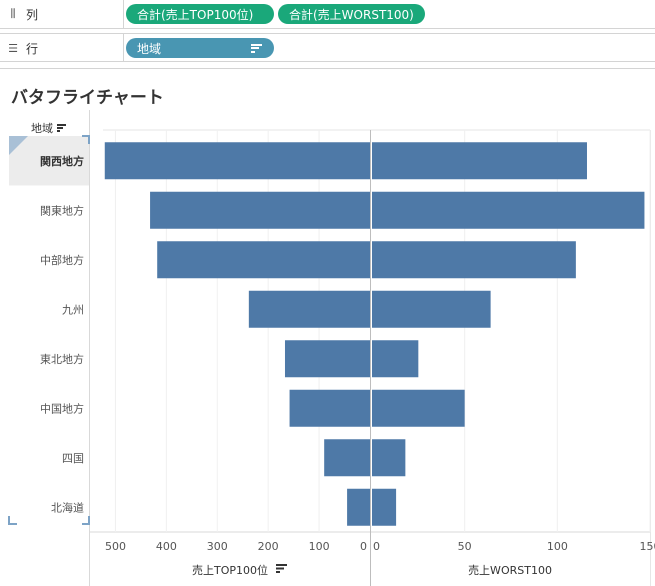 This screenshot has width=655, height=586. What do you see at coordinates (62, 359) in the screenshot?
I see `category-label: 東北地方` at bounding box center [62, 359].